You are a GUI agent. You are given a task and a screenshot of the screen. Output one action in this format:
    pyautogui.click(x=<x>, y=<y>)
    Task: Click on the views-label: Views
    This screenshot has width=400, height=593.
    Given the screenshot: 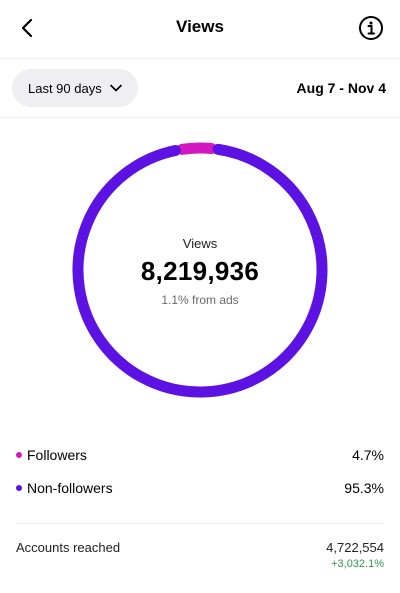 What is the action you would take?
    pyautogui.click(x=200, y=243)
    